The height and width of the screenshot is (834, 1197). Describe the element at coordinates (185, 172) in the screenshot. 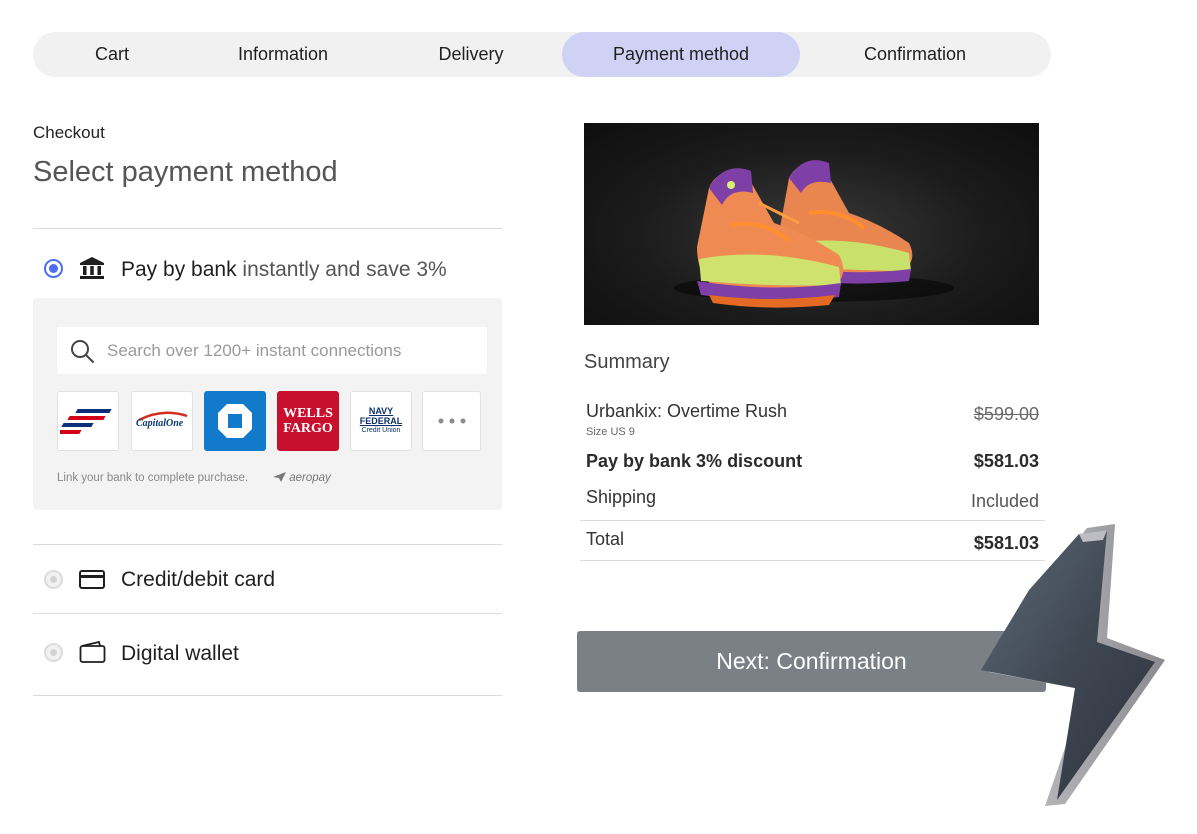

I see `page-title: Select payment method` at that location.